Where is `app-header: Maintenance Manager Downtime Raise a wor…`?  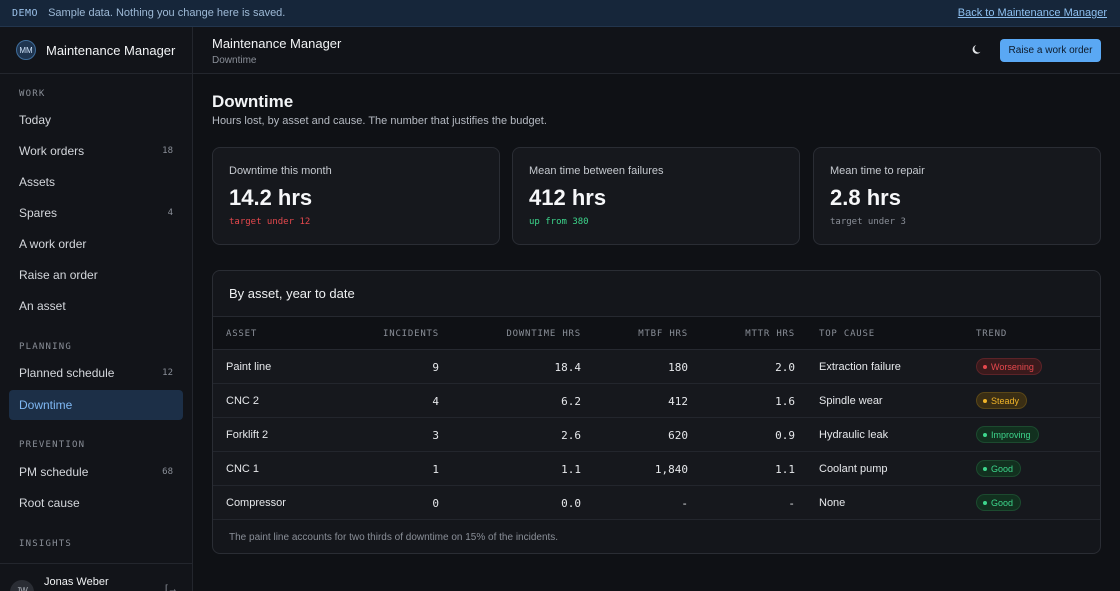
app-header: Maintenance Manager Downtime Raise a wor… is located at coordinates (656, 50).